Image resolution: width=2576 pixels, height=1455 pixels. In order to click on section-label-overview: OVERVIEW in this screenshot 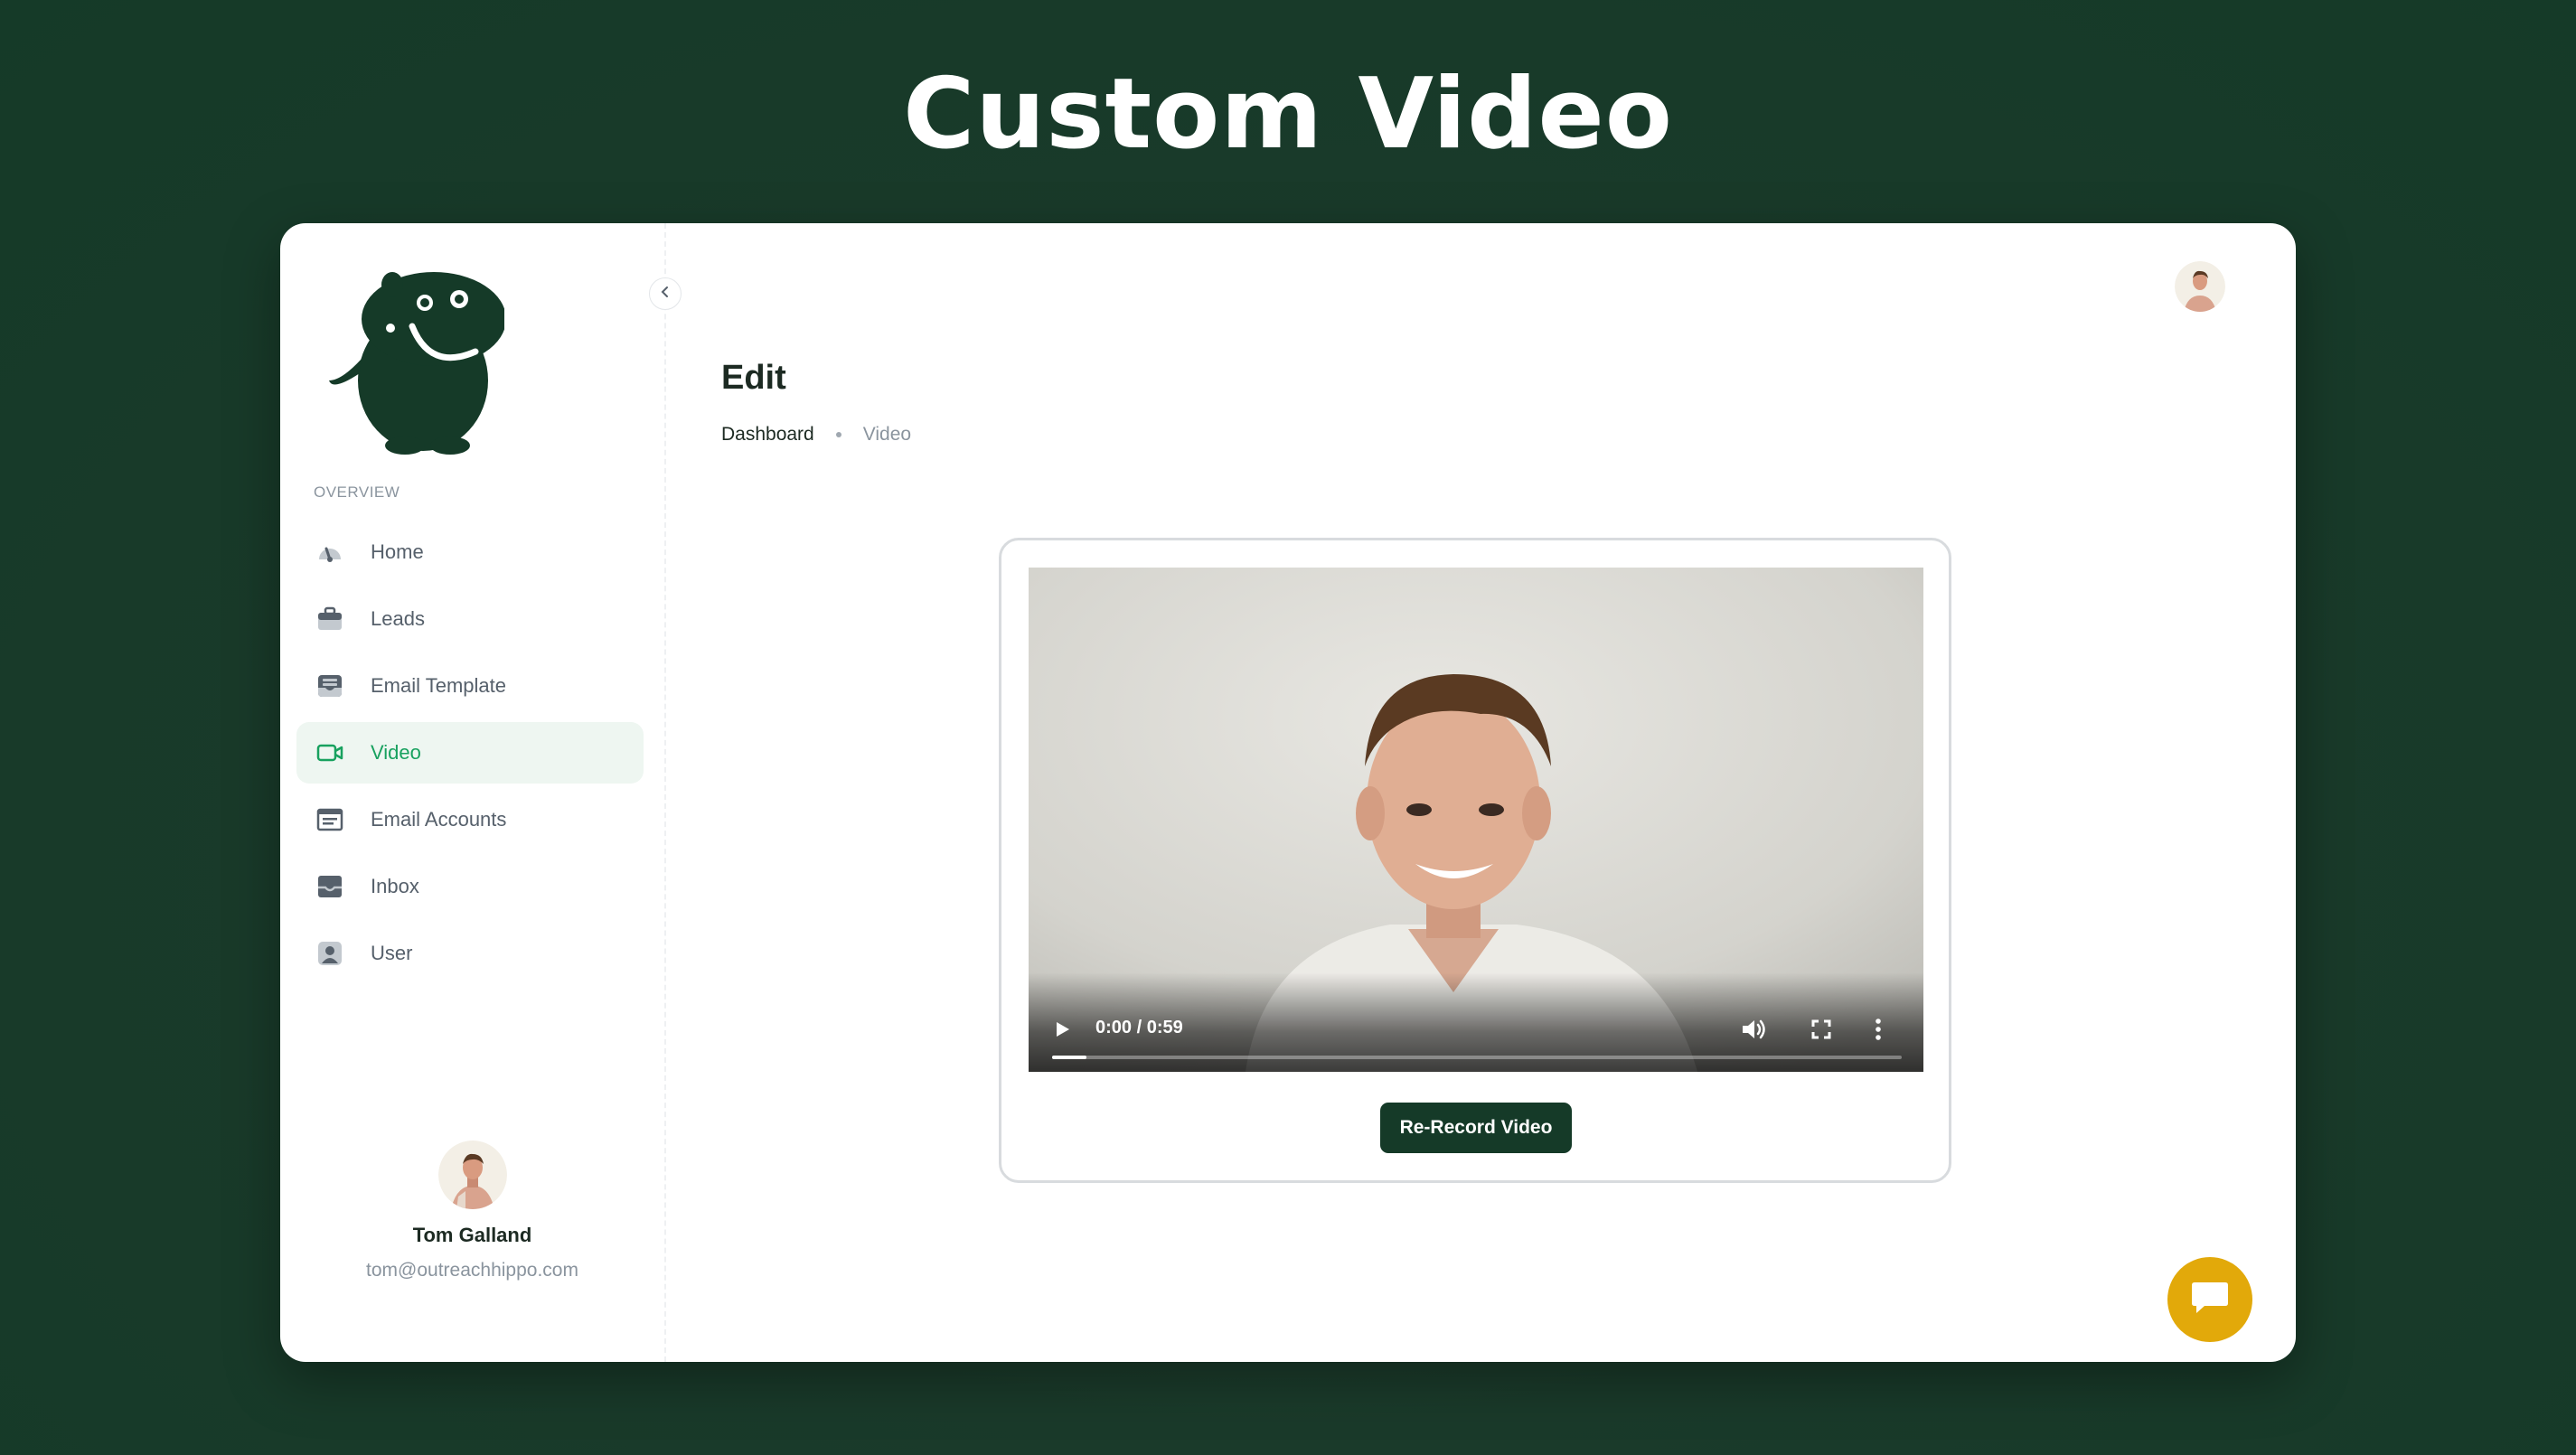, I will do `click(357, 492)`.